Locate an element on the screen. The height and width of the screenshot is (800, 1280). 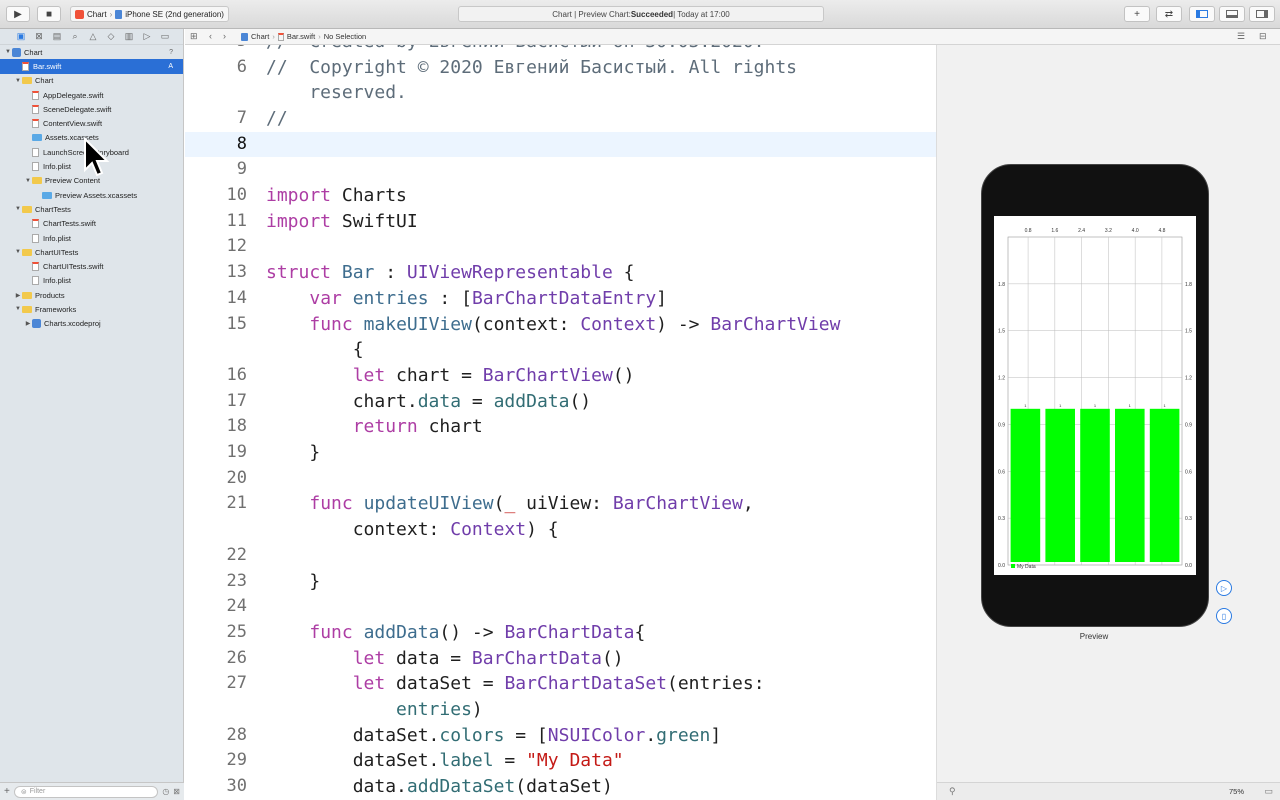
tree-item: ChartTests.swift is located at coordinates (91, 224).